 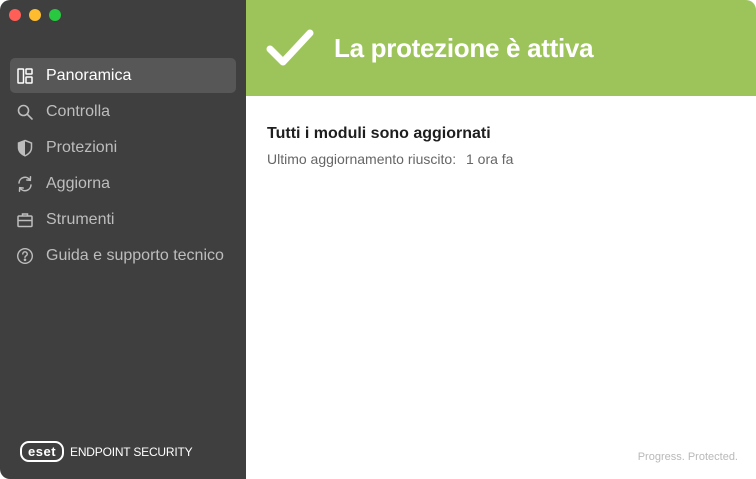 What do you see at coordinates (82, 147) in the screenshot?
I see `sidebar-item-label: Protezioni` at bounding box center [82, 147].